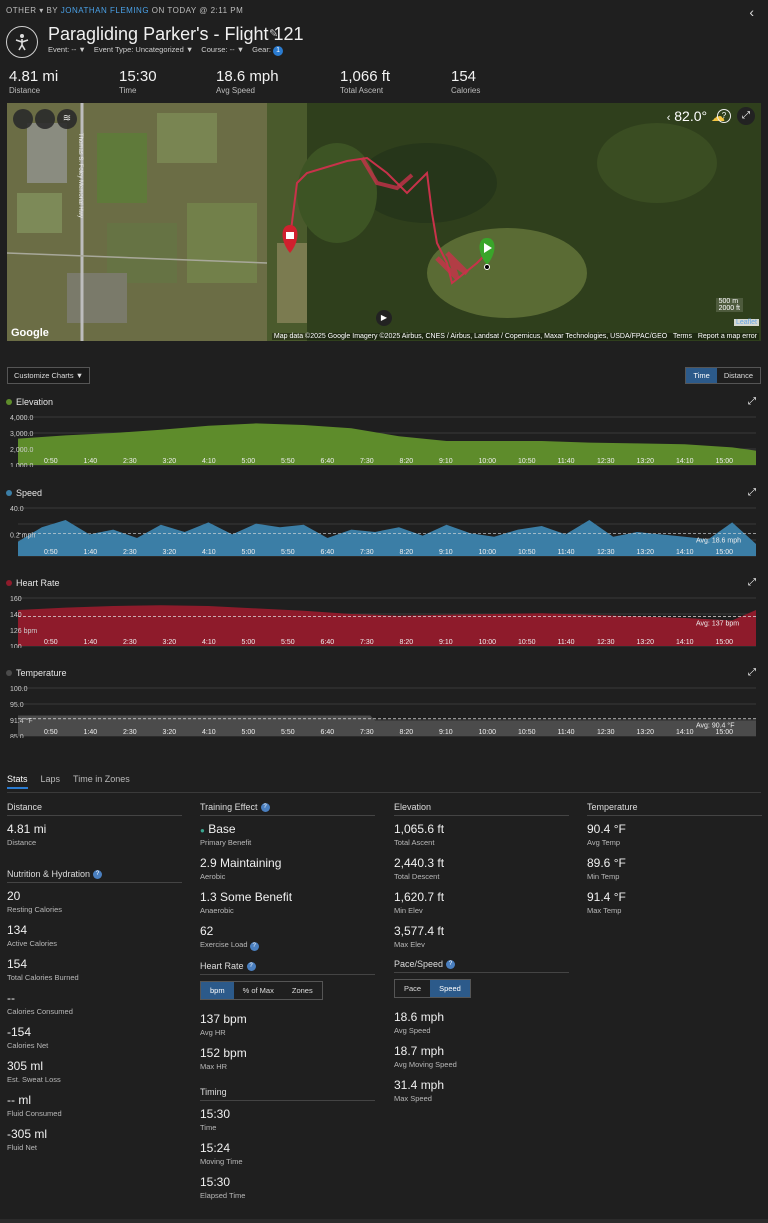  Describe the element at coordinates (738, 375) in the screenshot. I see `distance-toggle: Distance` at that location.